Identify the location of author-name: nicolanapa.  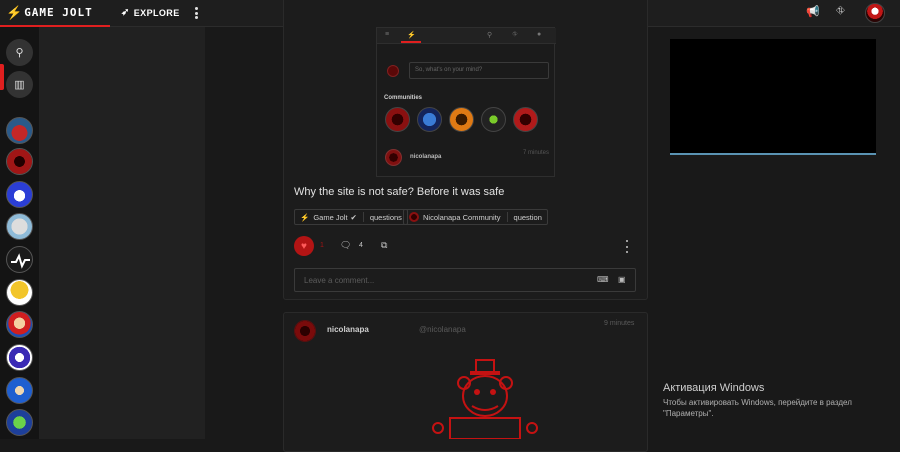
(348, 329).